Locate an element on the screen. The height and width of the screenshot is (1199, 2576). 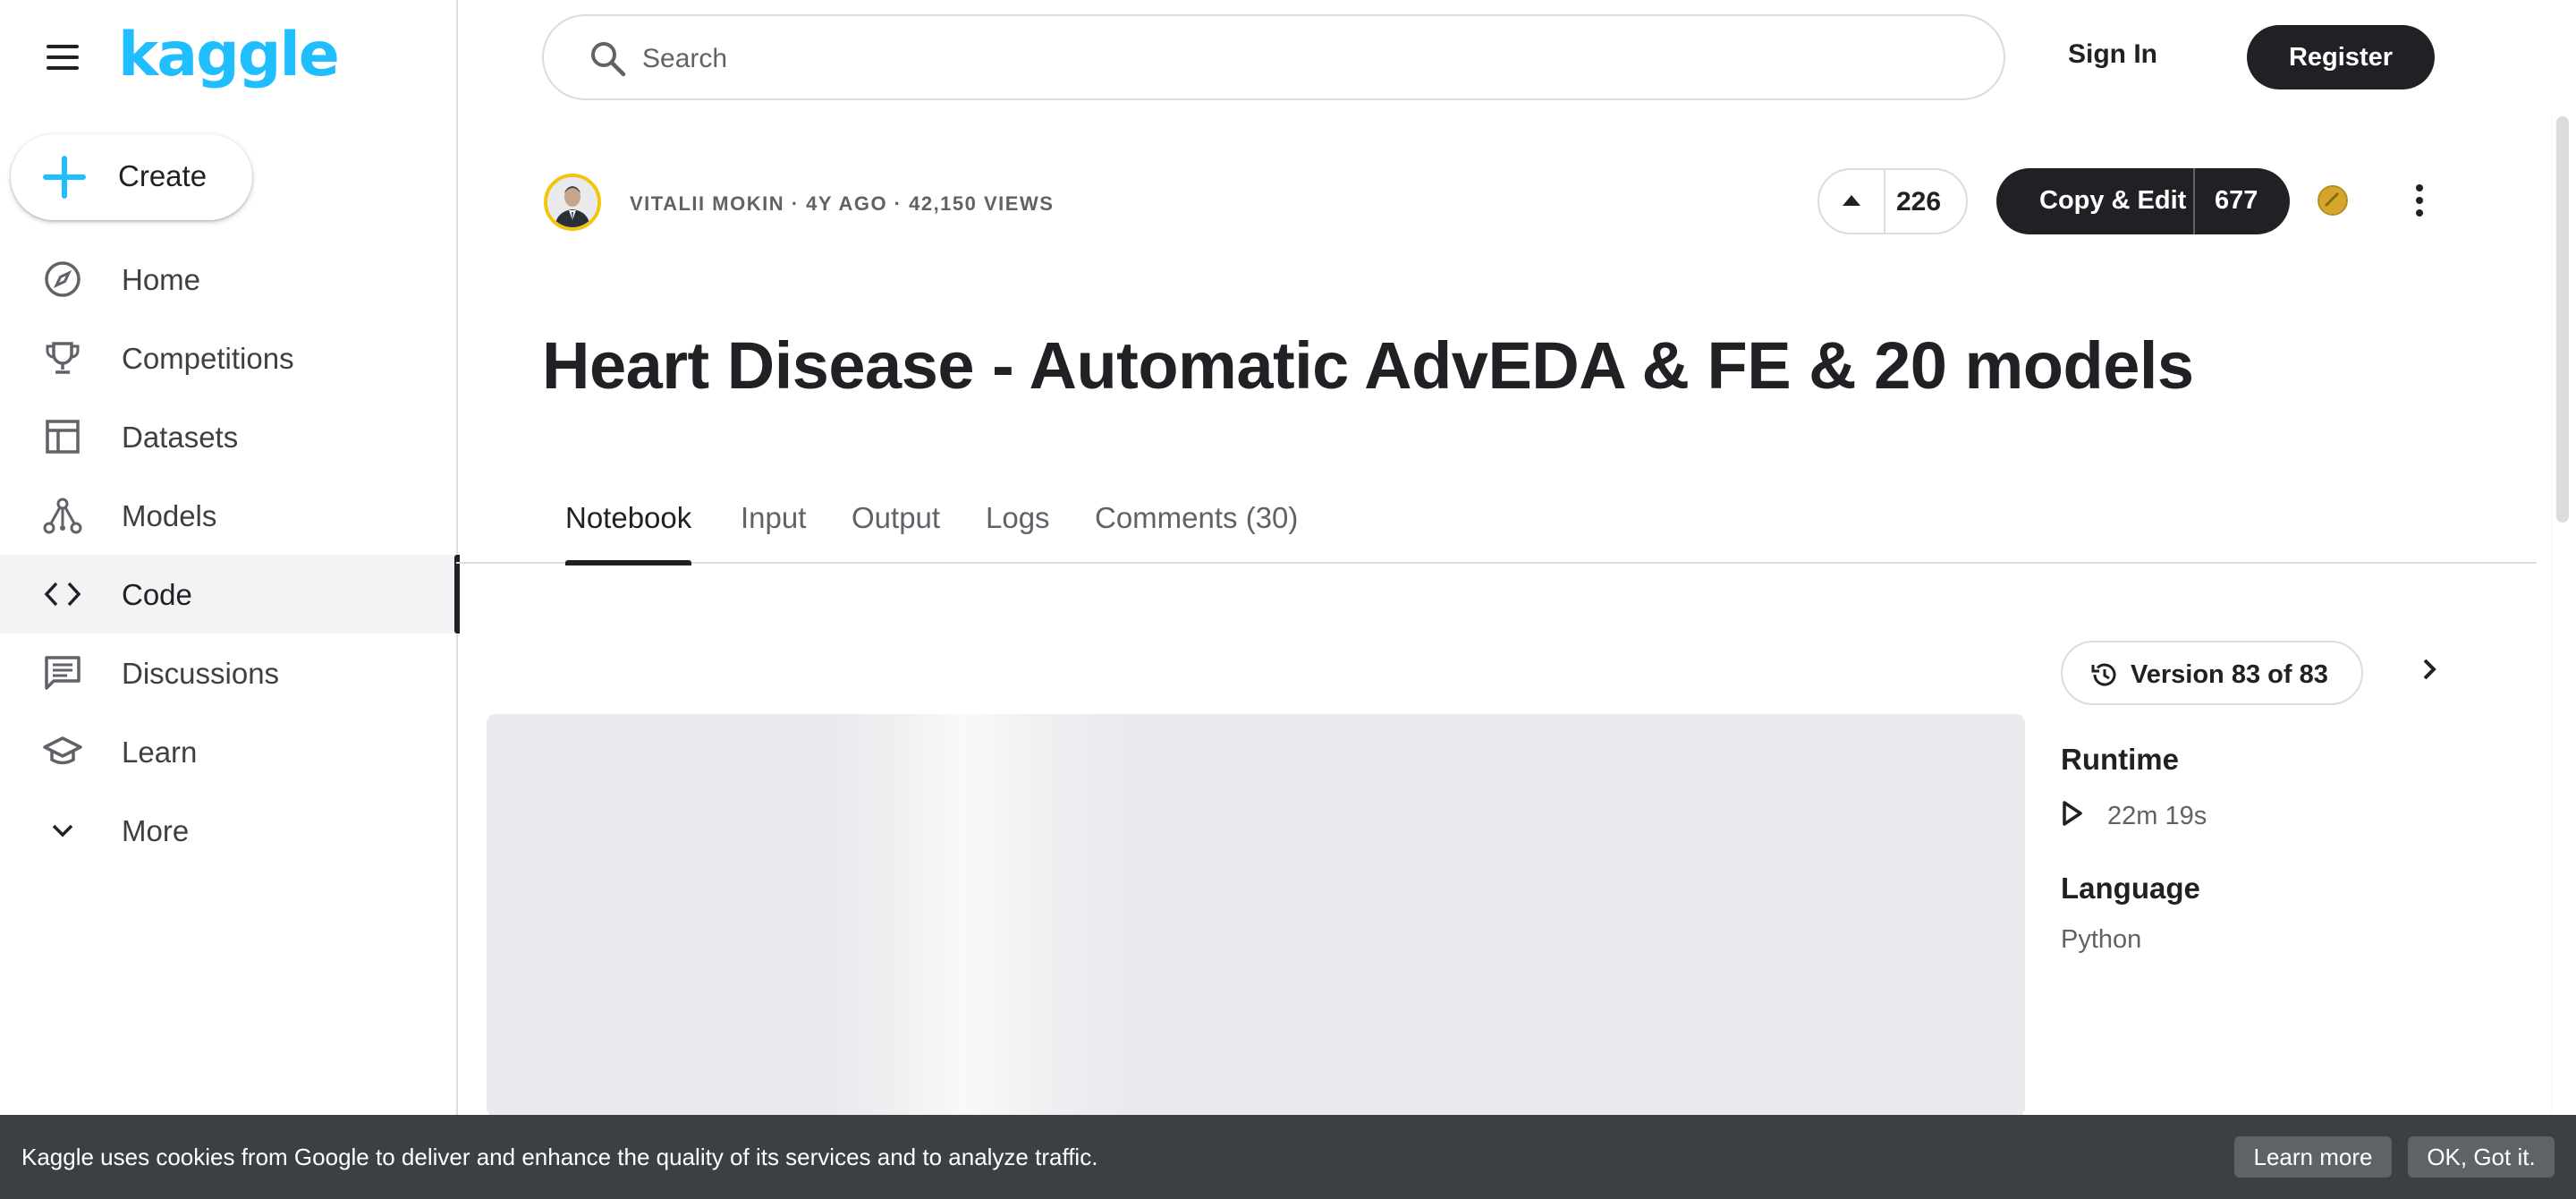
sidebar-item-home: Home is located at coordinates (229, 279).